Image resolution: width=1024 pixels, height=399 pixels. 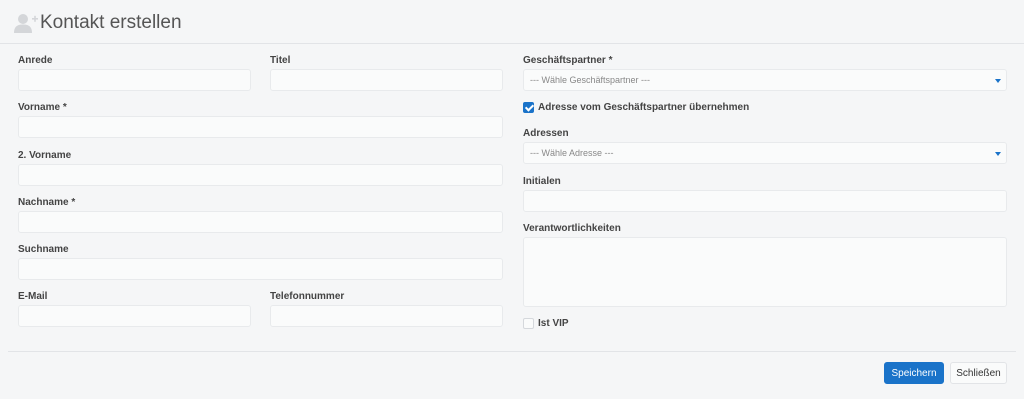 What do you see at coordinates (572, 153) in the screenshot?
I see `adressen-placeholder: --- Wähle Adresse ---` at bounding box center [572, 153].